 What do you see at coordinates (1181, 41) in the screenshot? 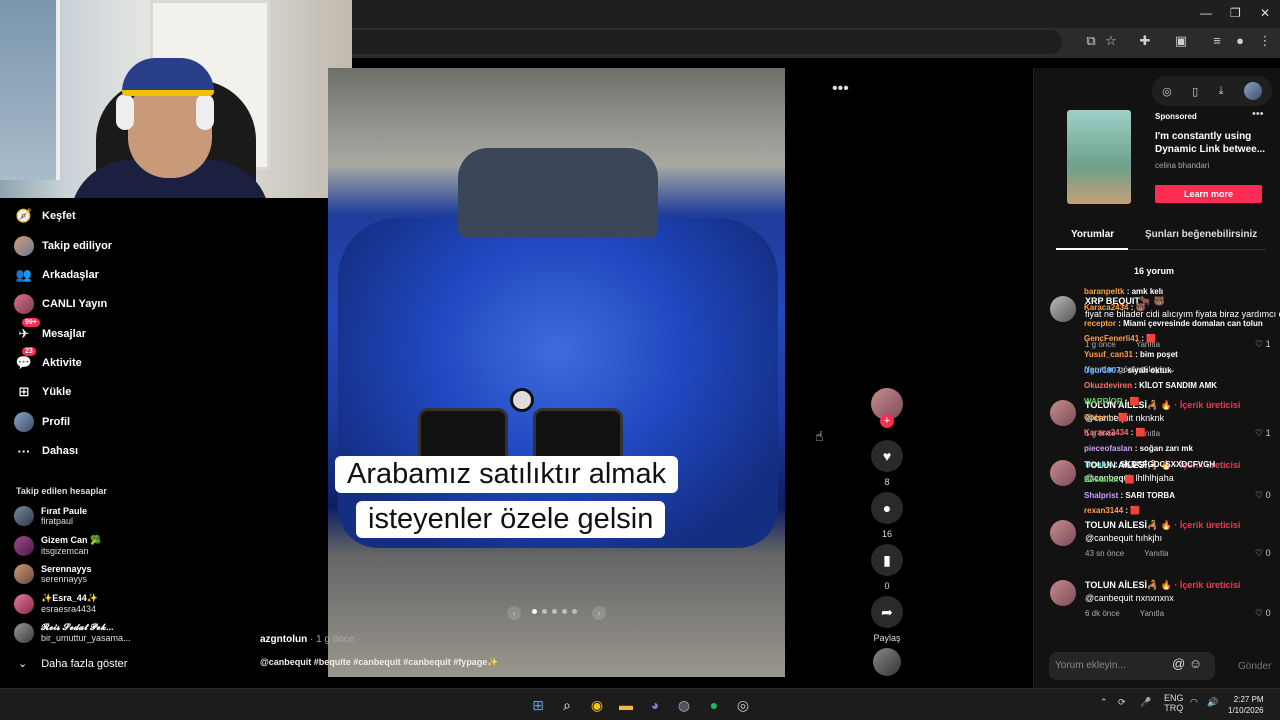
I see `tab-search-icon: ▣` at bounding box center [1181, 41].